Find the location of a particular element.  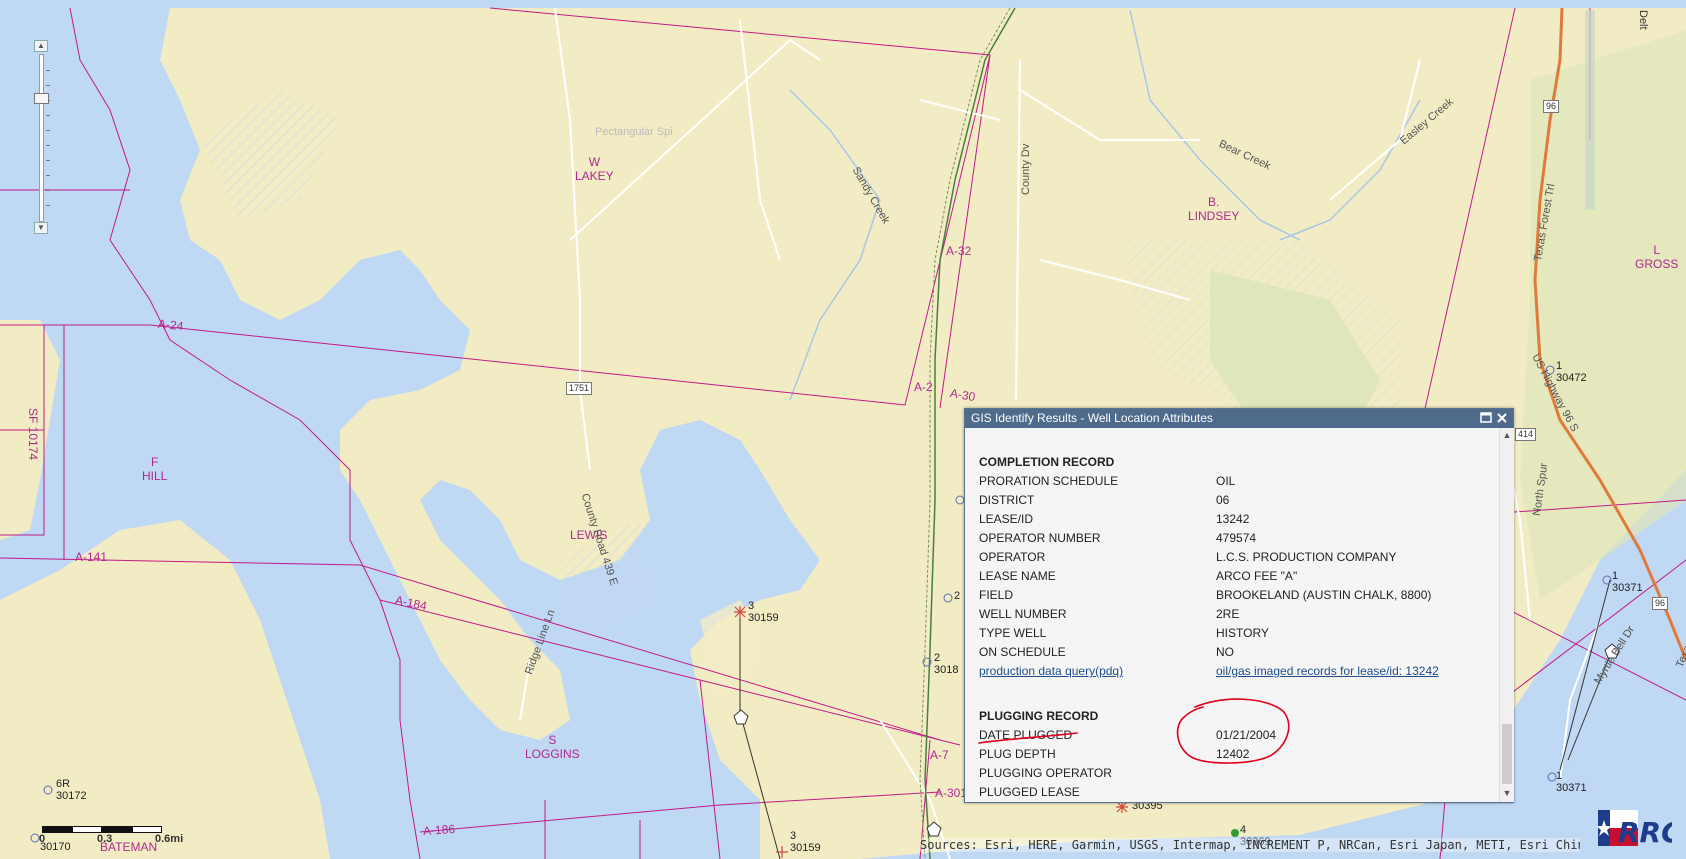

survey-label-s-loggins: S LOGGINS is located at coordinates (552, 747).